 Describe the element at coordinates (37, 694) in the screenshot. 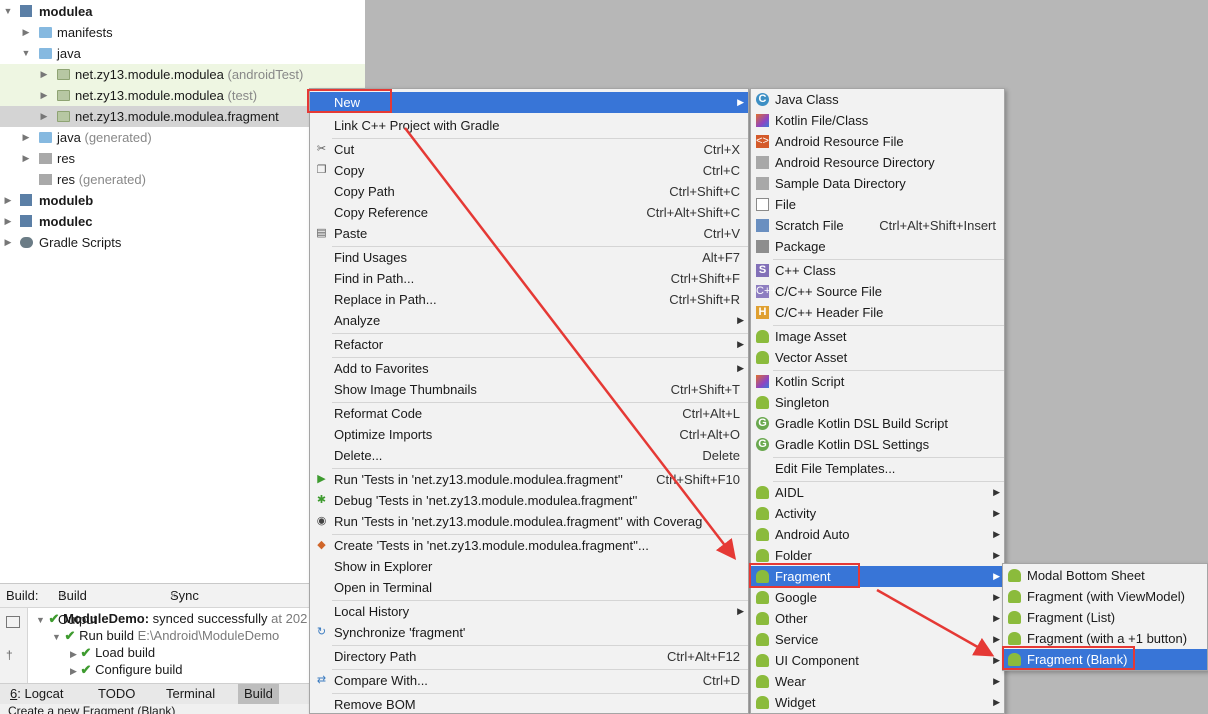

I see `tool-window-logcat: 6: Logcat` at that location.